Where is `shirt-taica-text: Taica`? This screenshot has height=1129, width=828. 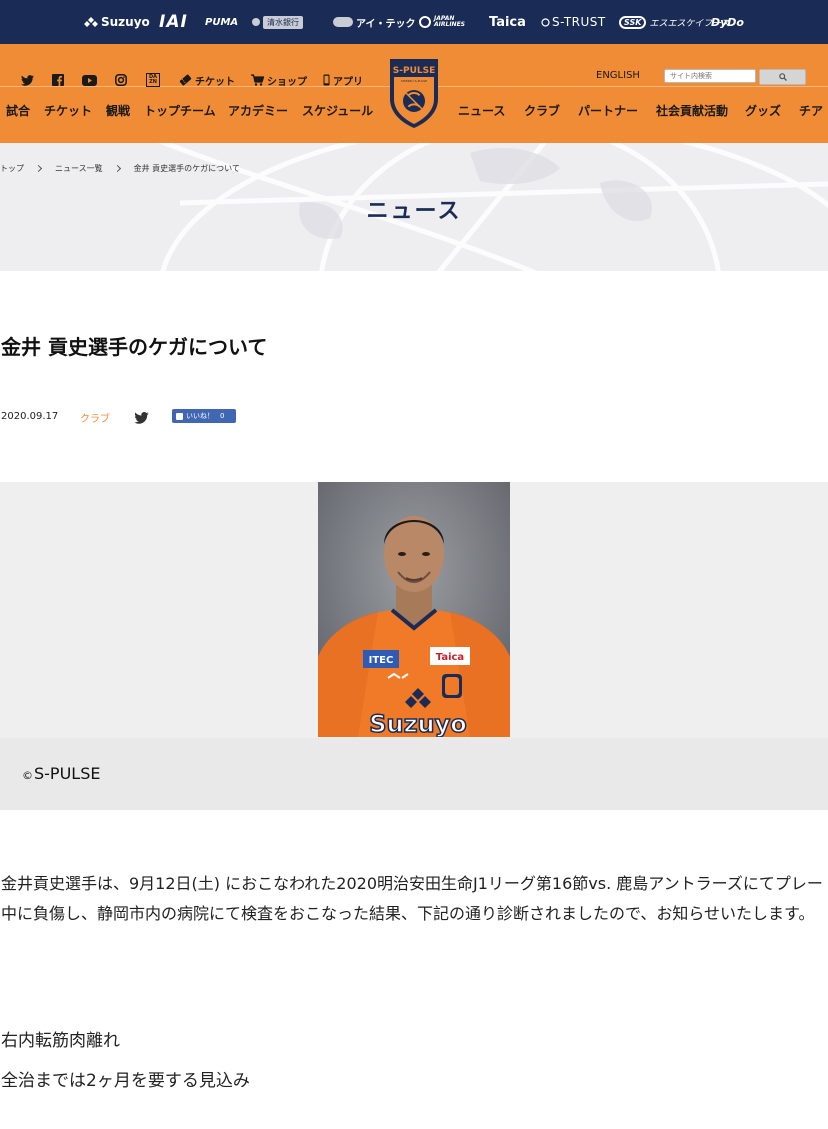 shirt-taica-text: Taica is located at coordinates (450, 657).